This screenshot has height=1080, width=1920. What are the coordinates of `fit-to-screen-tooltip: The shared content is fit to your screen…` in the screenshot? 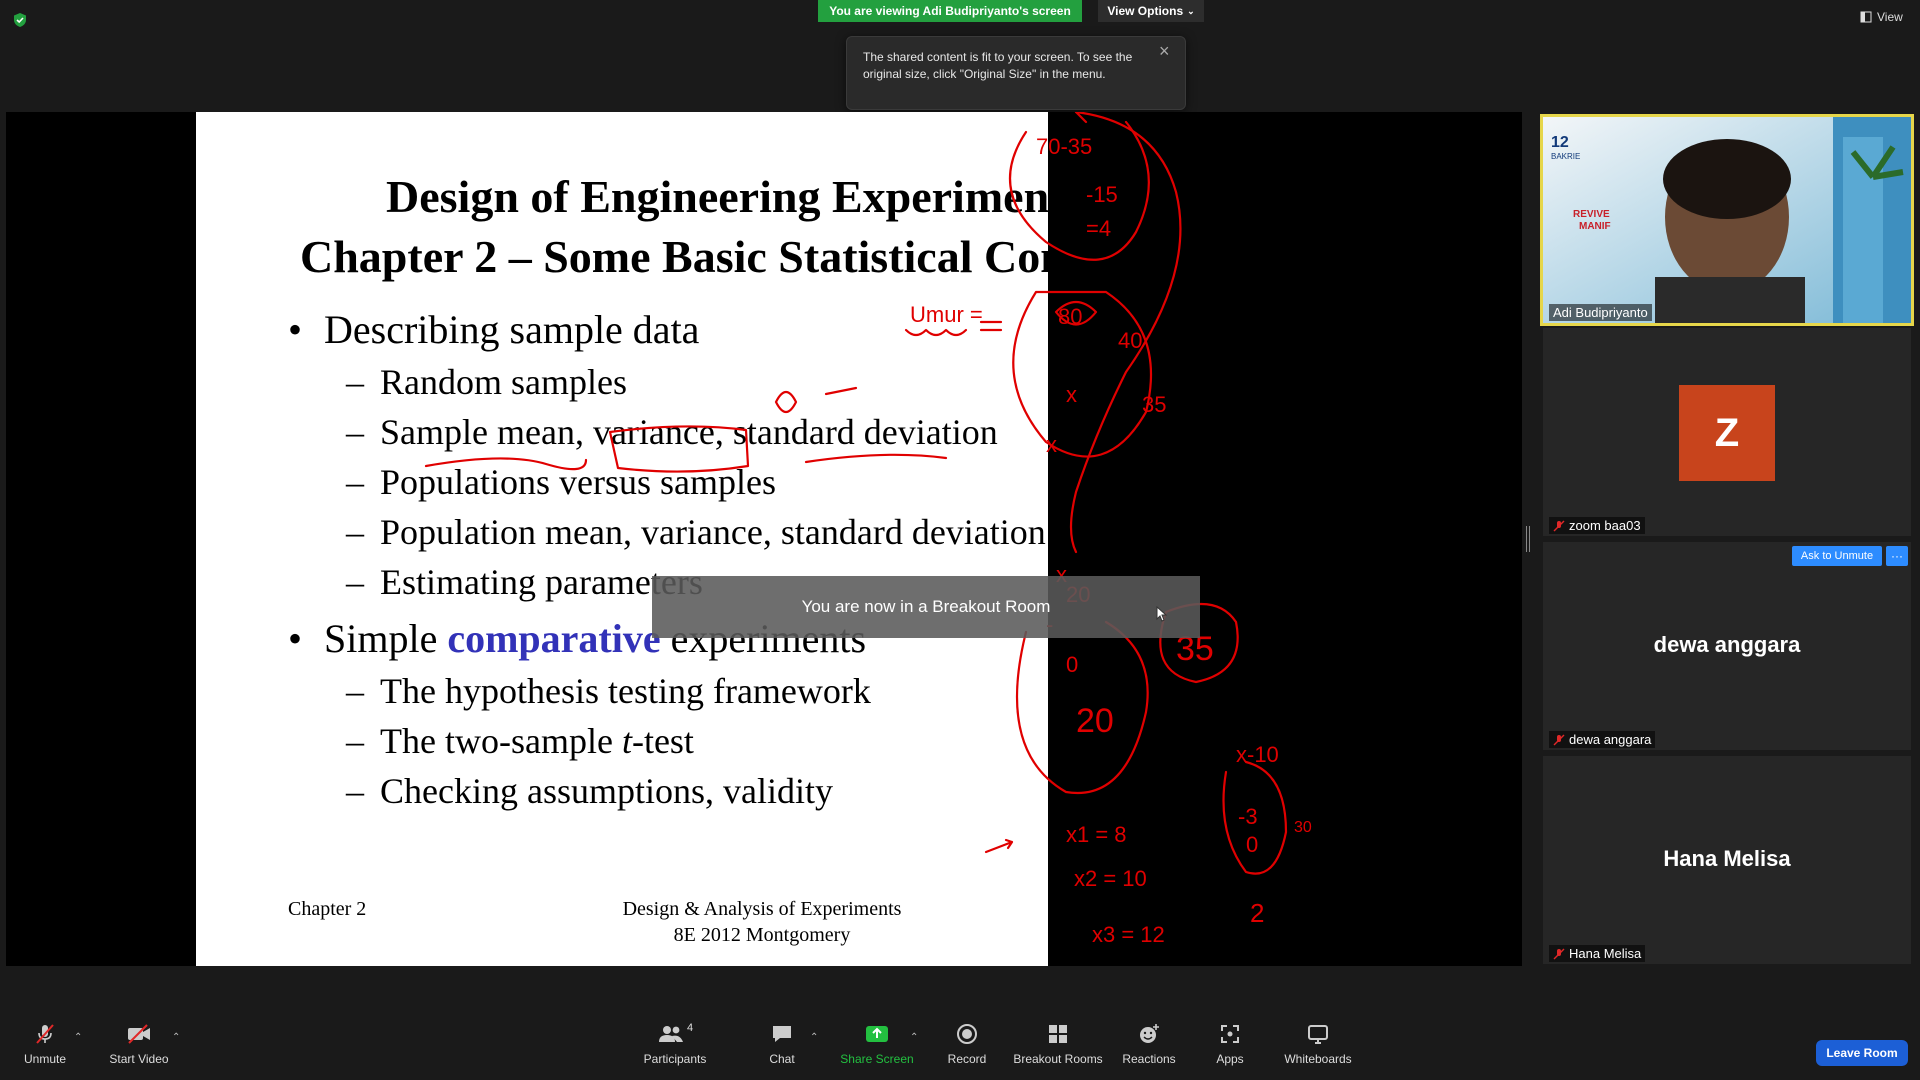 It's located at (1016, 73).